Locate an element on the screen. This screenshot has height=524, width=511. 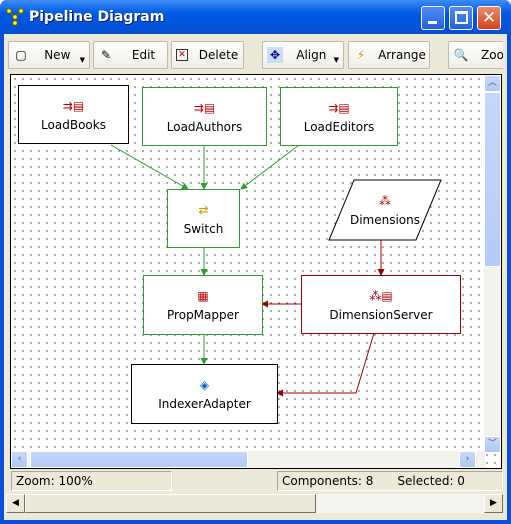
close-button: ✕ is located at coordinates (489, 18).